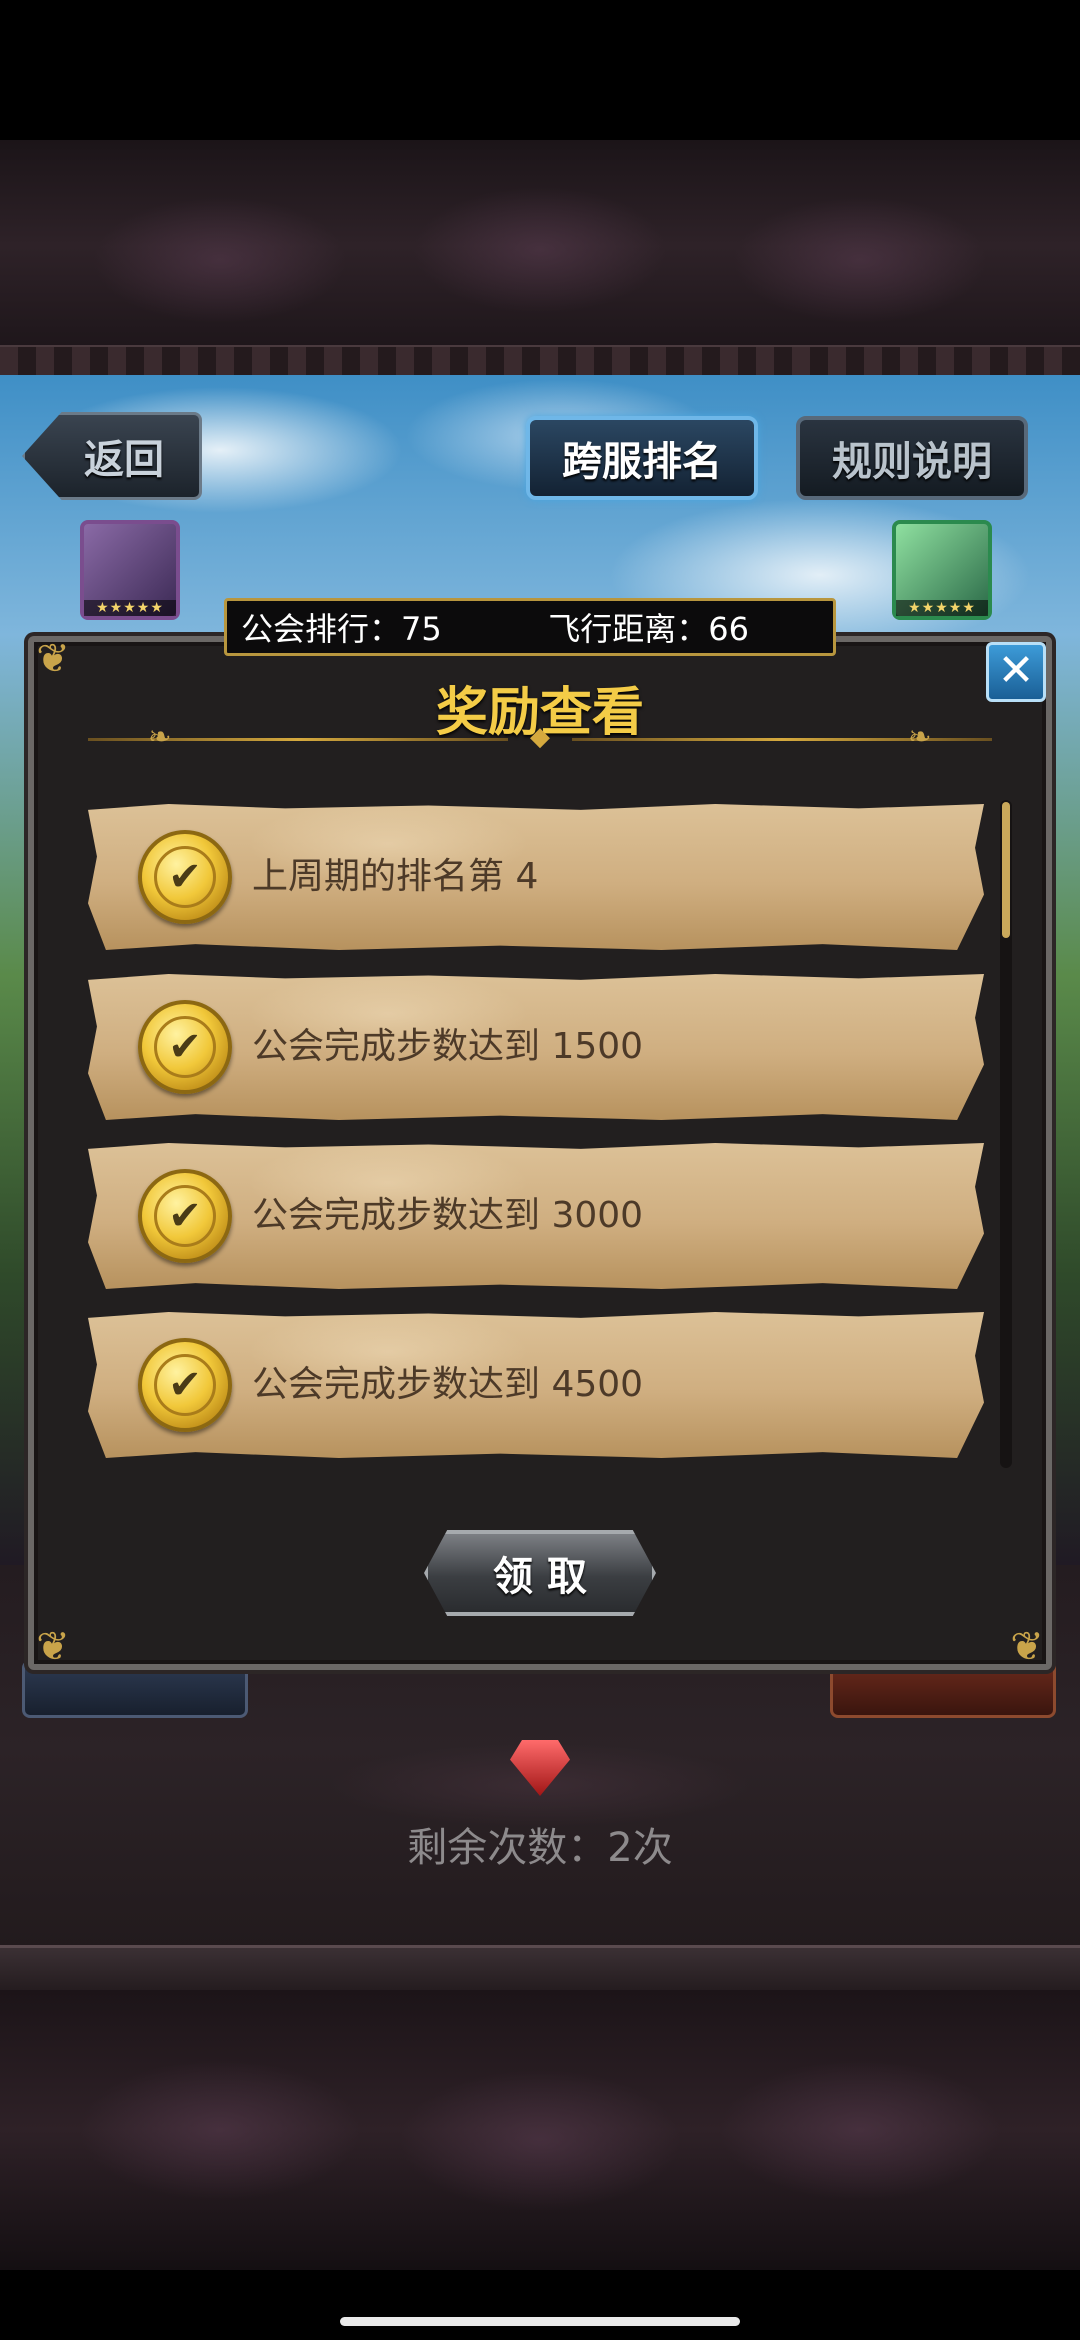 The image size is (1080, 2340). Describe the element at coordinates (448, 1384) in the screenshot. I see `reward-item-label: 公会完成步数达到 4500` at that location.